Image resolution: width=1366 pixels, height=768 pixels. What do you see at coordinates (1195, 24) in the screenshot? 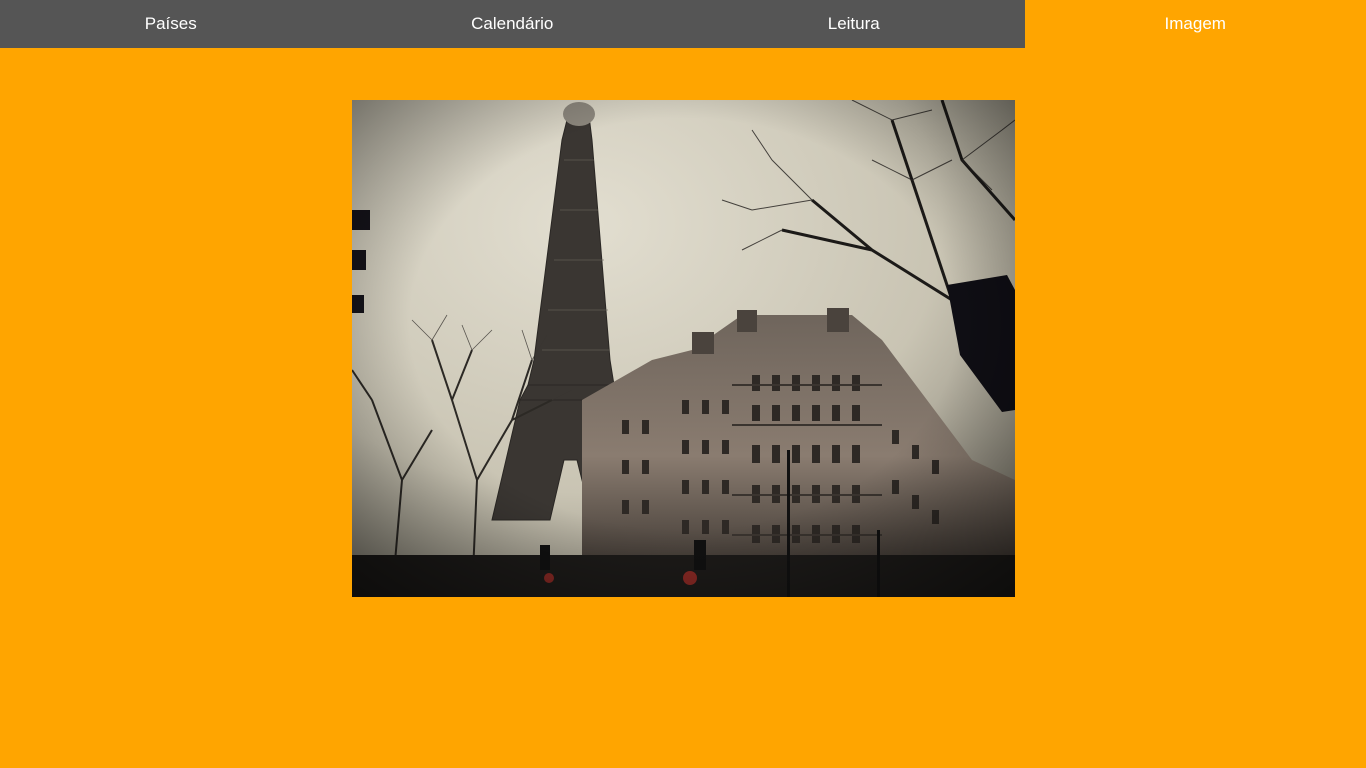
I see `nav-item-imagem: Imagem` at bounding box center [1195, 24].